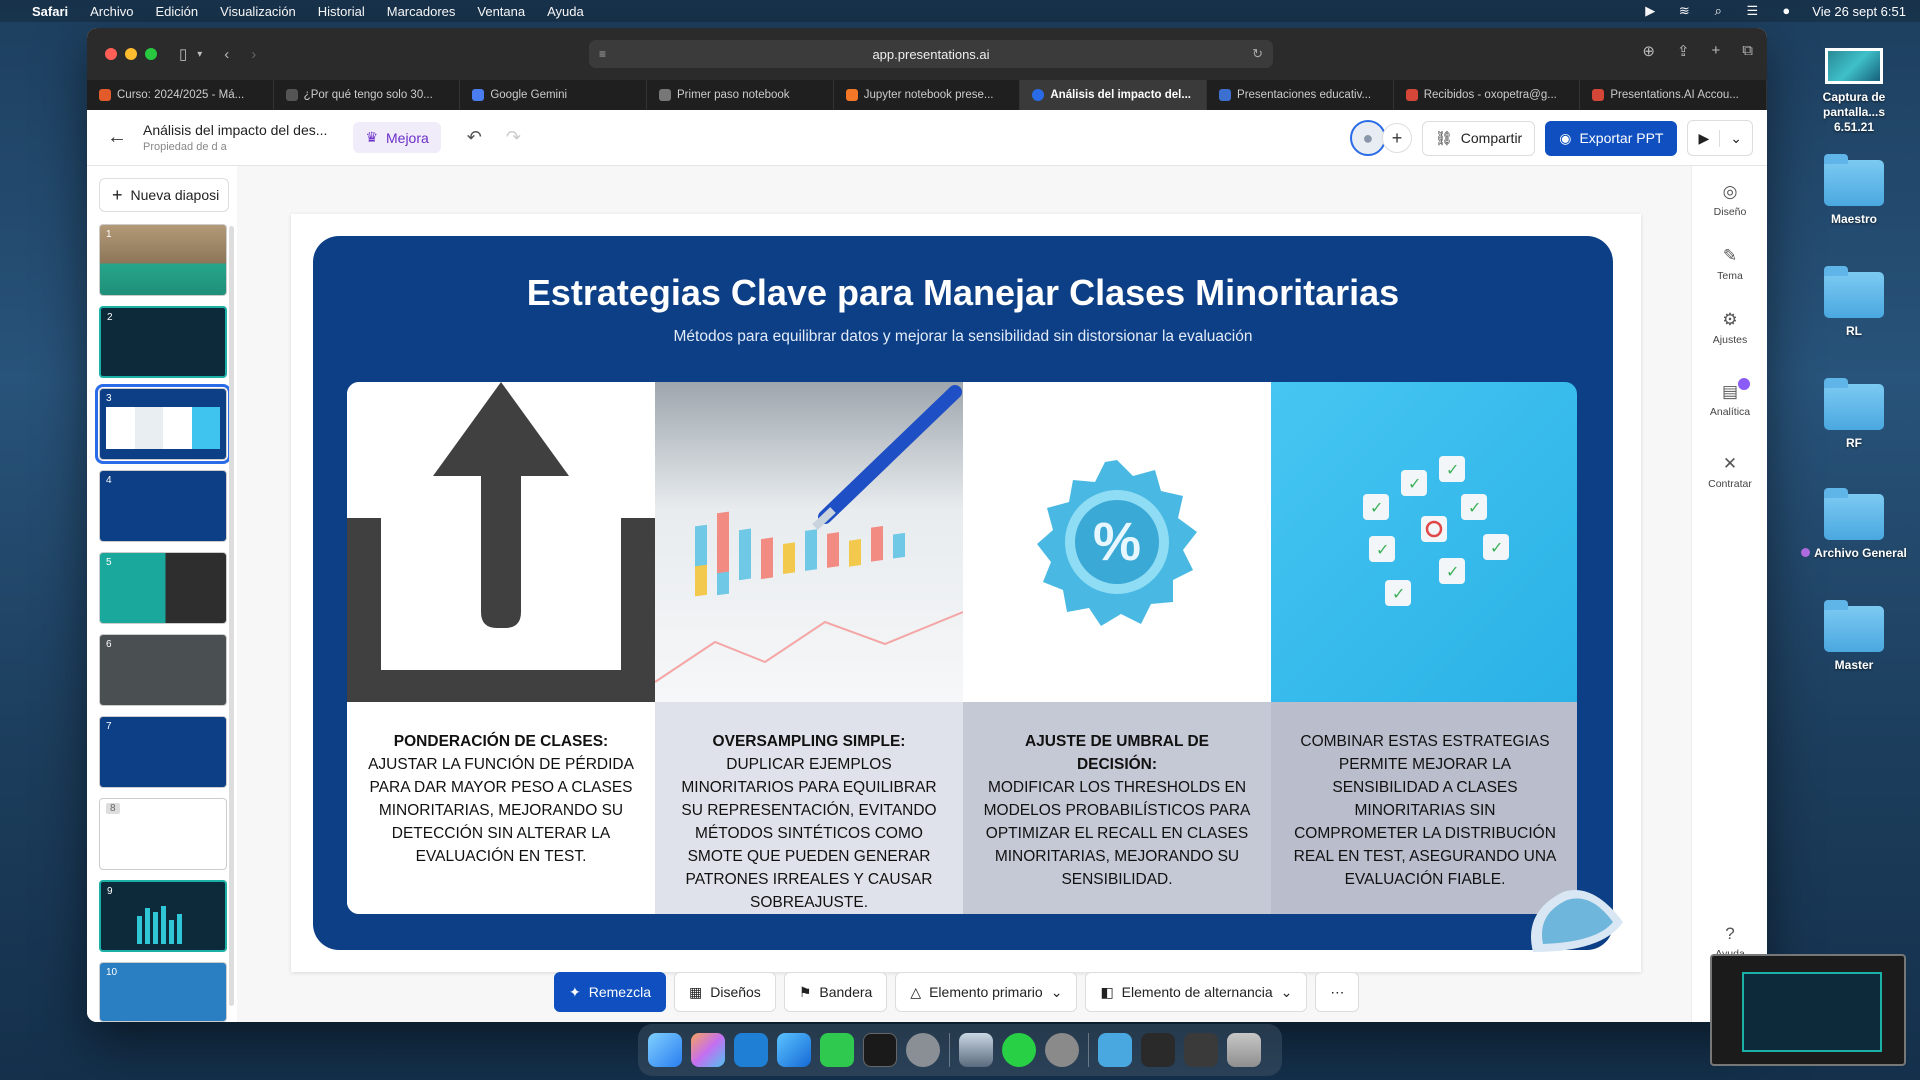  I want to click on slide-thumbnail: 5, so click(163, 588).